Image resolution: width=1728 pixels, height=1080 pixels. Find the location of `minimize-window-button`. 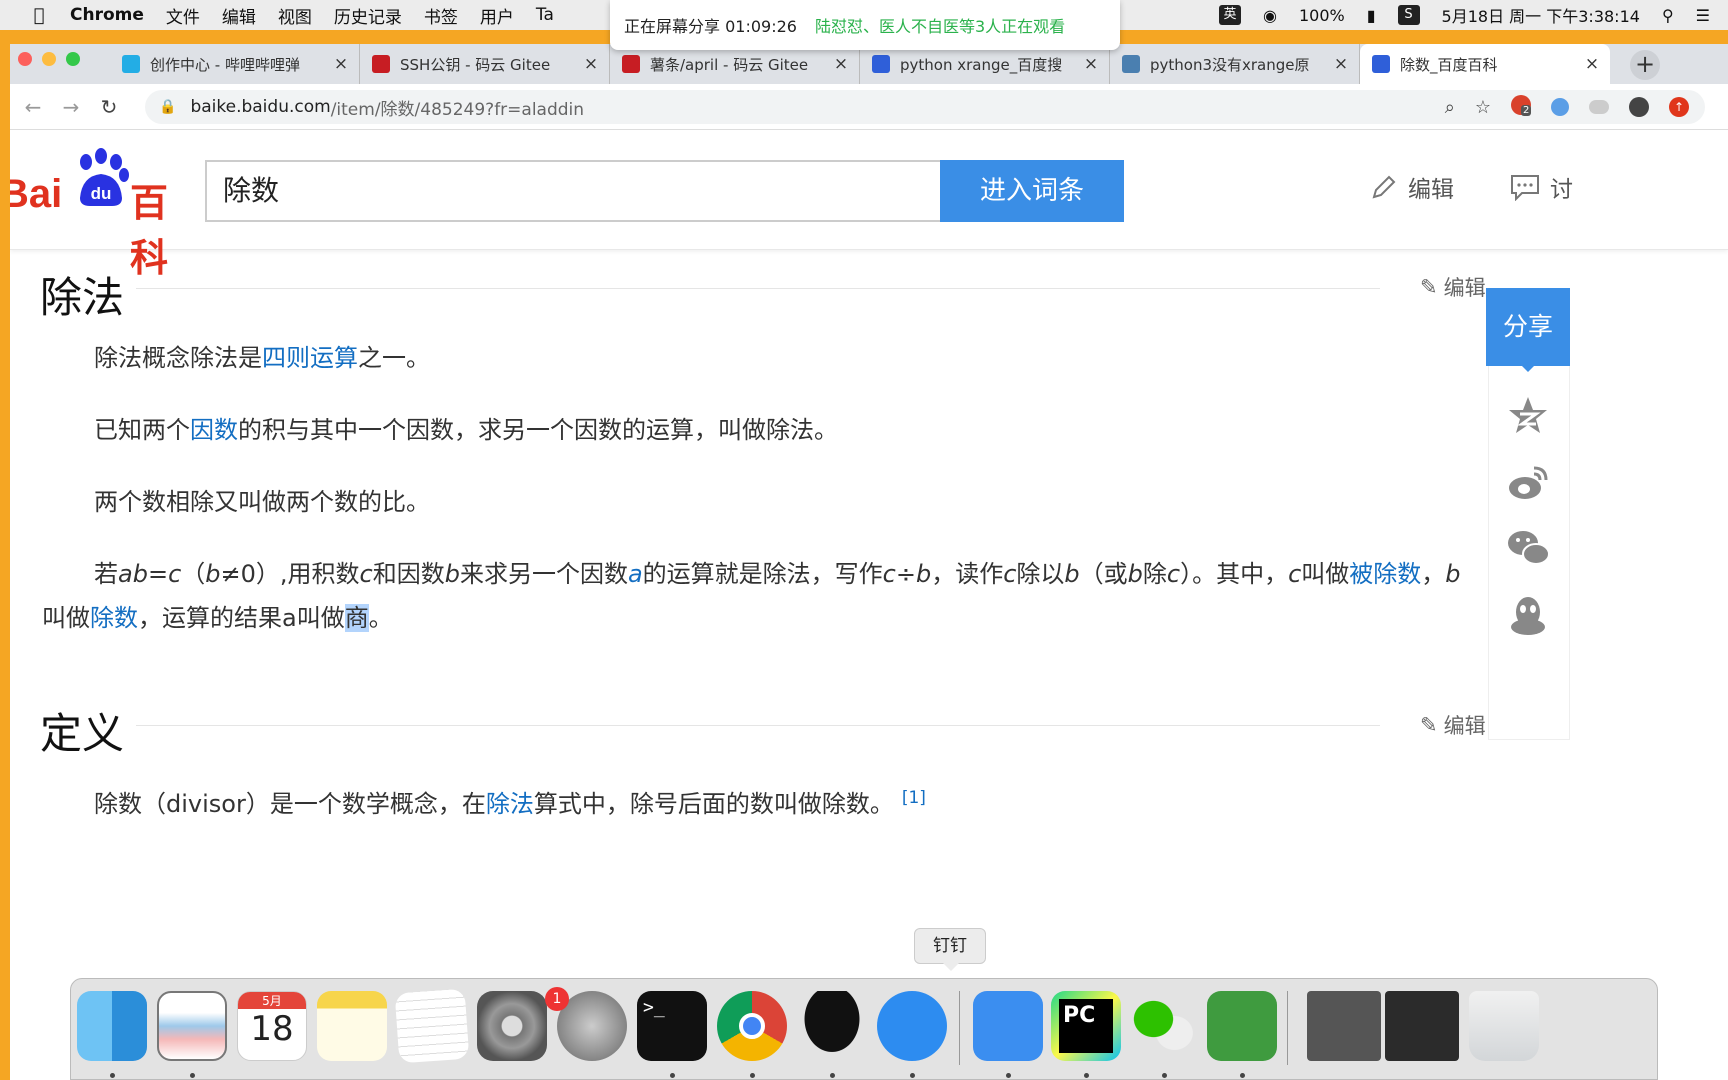

minimize-window-button is located at coordinates (49, 59).